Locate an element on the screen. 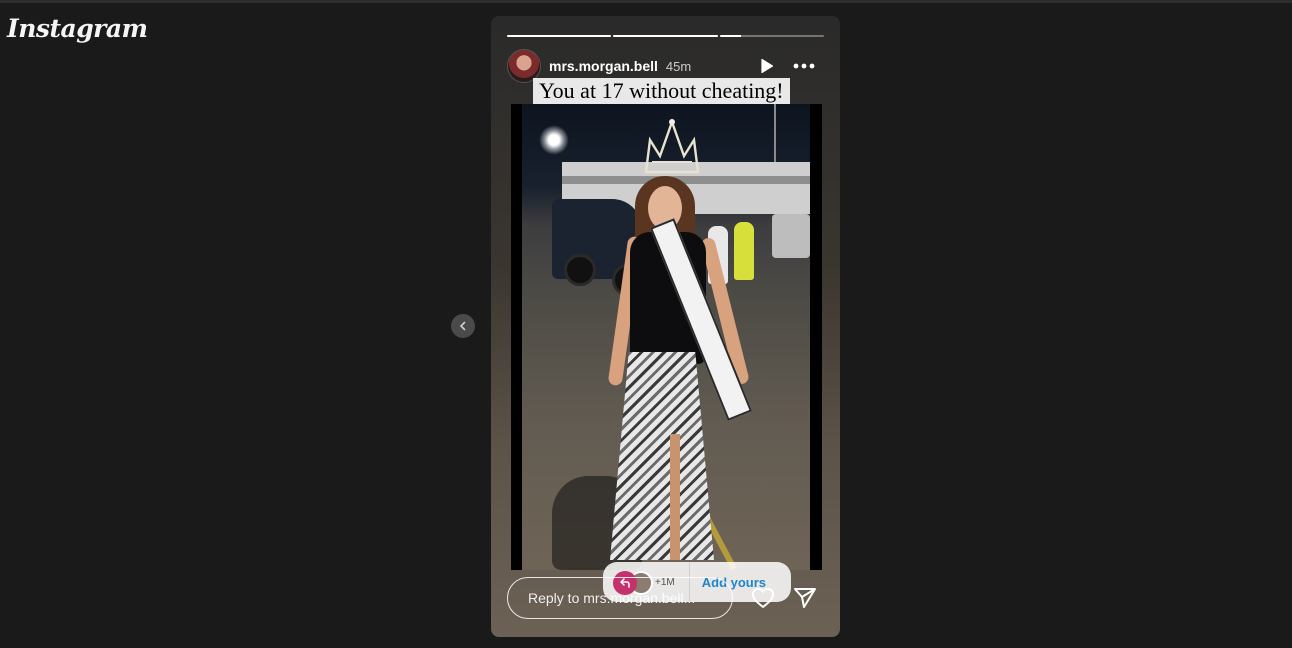 The height and width of the screenshot is (648, 1292). more-horizontal-icon is located at coordinates (804, 66).